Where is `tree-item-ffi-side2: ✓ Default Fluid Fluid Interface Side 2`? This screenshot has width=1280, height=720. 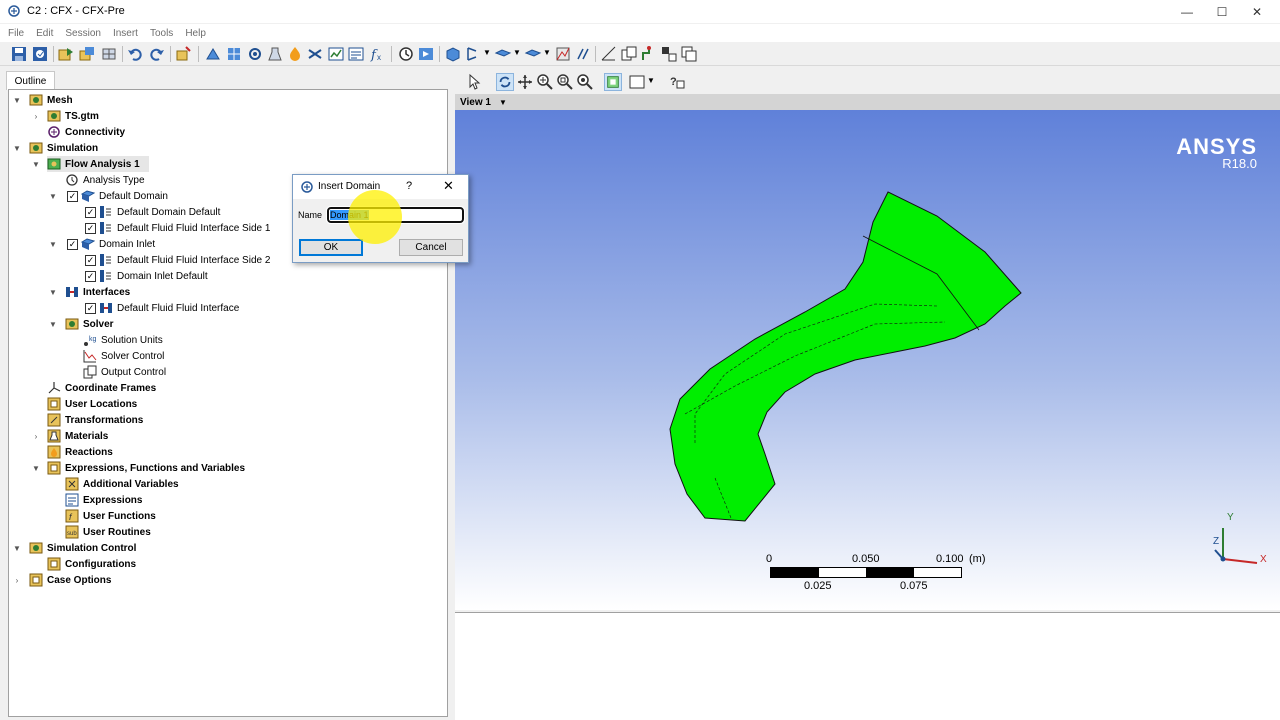 tree-item-ffi-side2: ✓ Default Fluid Fluid Interface Side 2 is located at coordinates (177, 260).